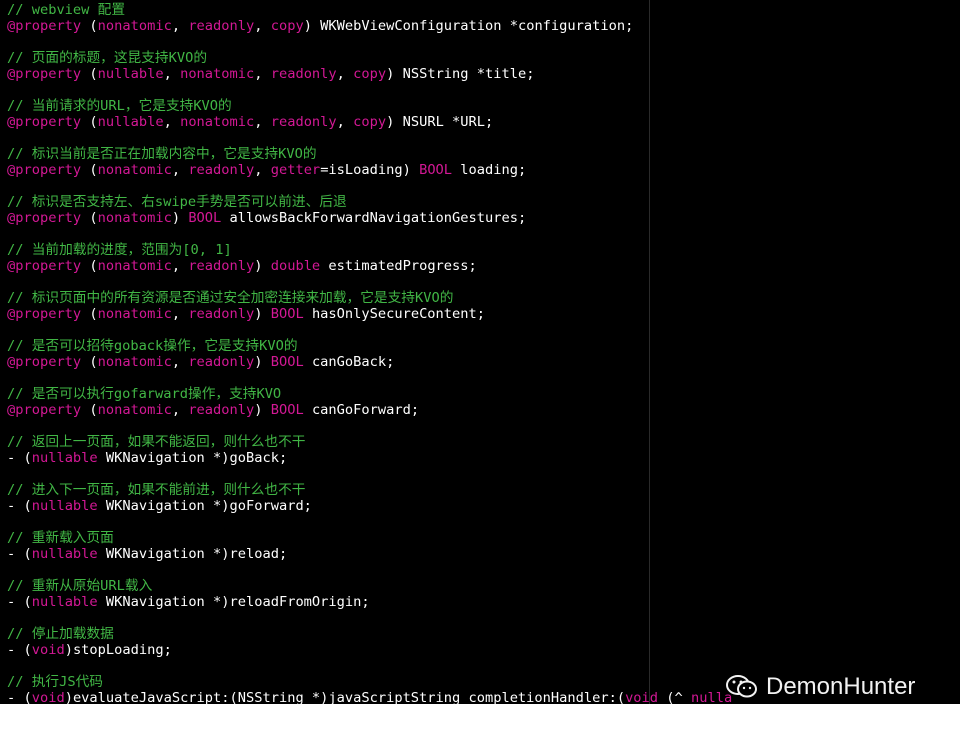 This screenshot has height=729, width=960. Describe the element at coordinates (440, 122) in the screenshot. I see `code-token: ) NSURL *URL;` at that location.